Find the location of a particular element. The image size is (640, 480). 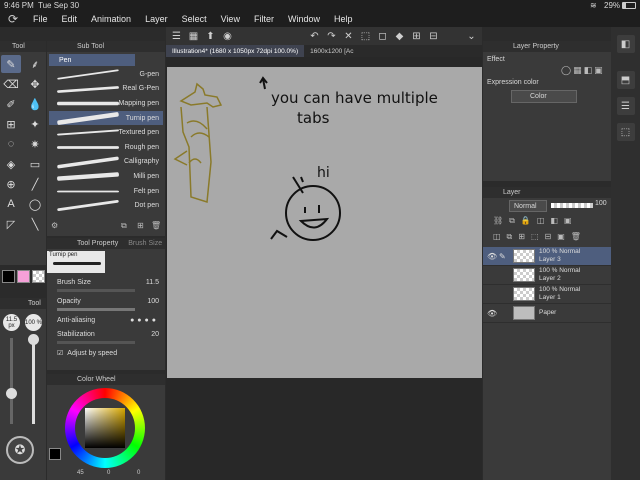

stabilization-slider is located at coordinates (96, 342).